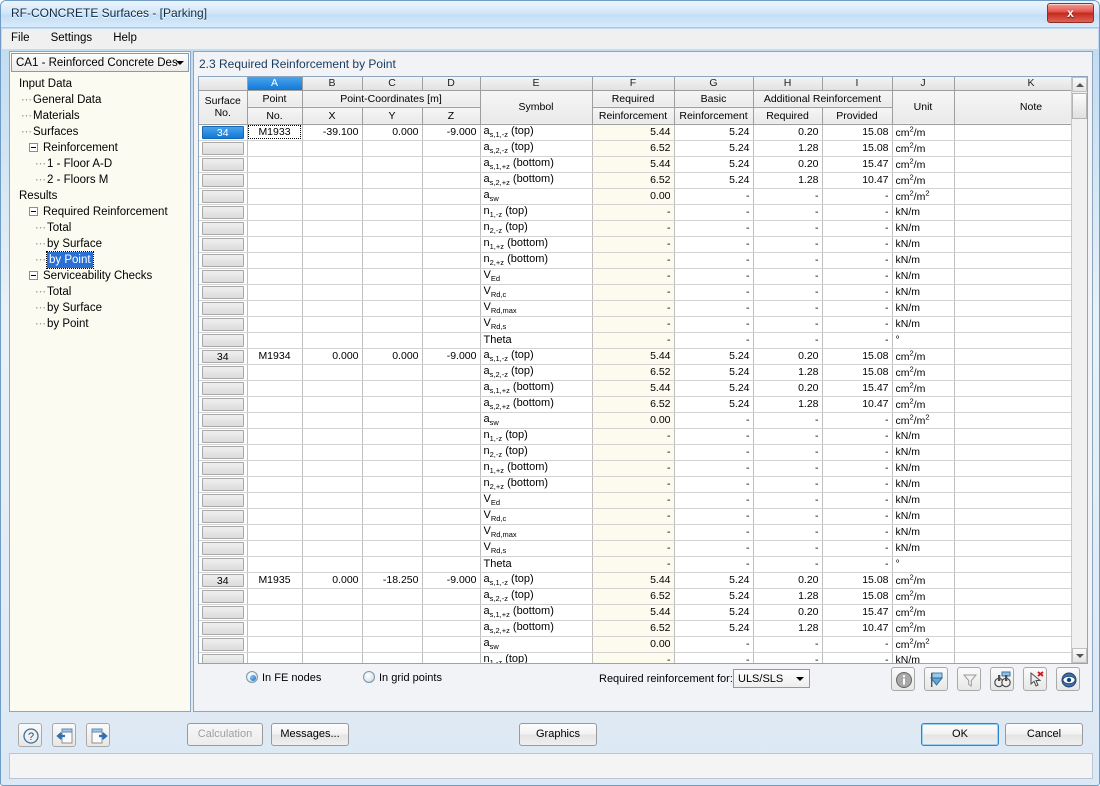 The image size is (1100, 786). What do you see at coordinates (100, 164) in the screenshot?
I see `tree-item-1-floor-a-d: ⋯ 1 - Floor A-D` at bounding box center [100, 164].